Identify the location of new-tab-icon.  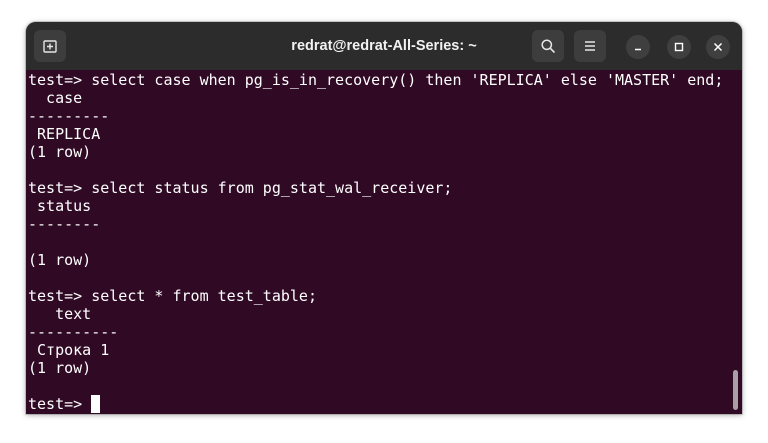
(50, 46).